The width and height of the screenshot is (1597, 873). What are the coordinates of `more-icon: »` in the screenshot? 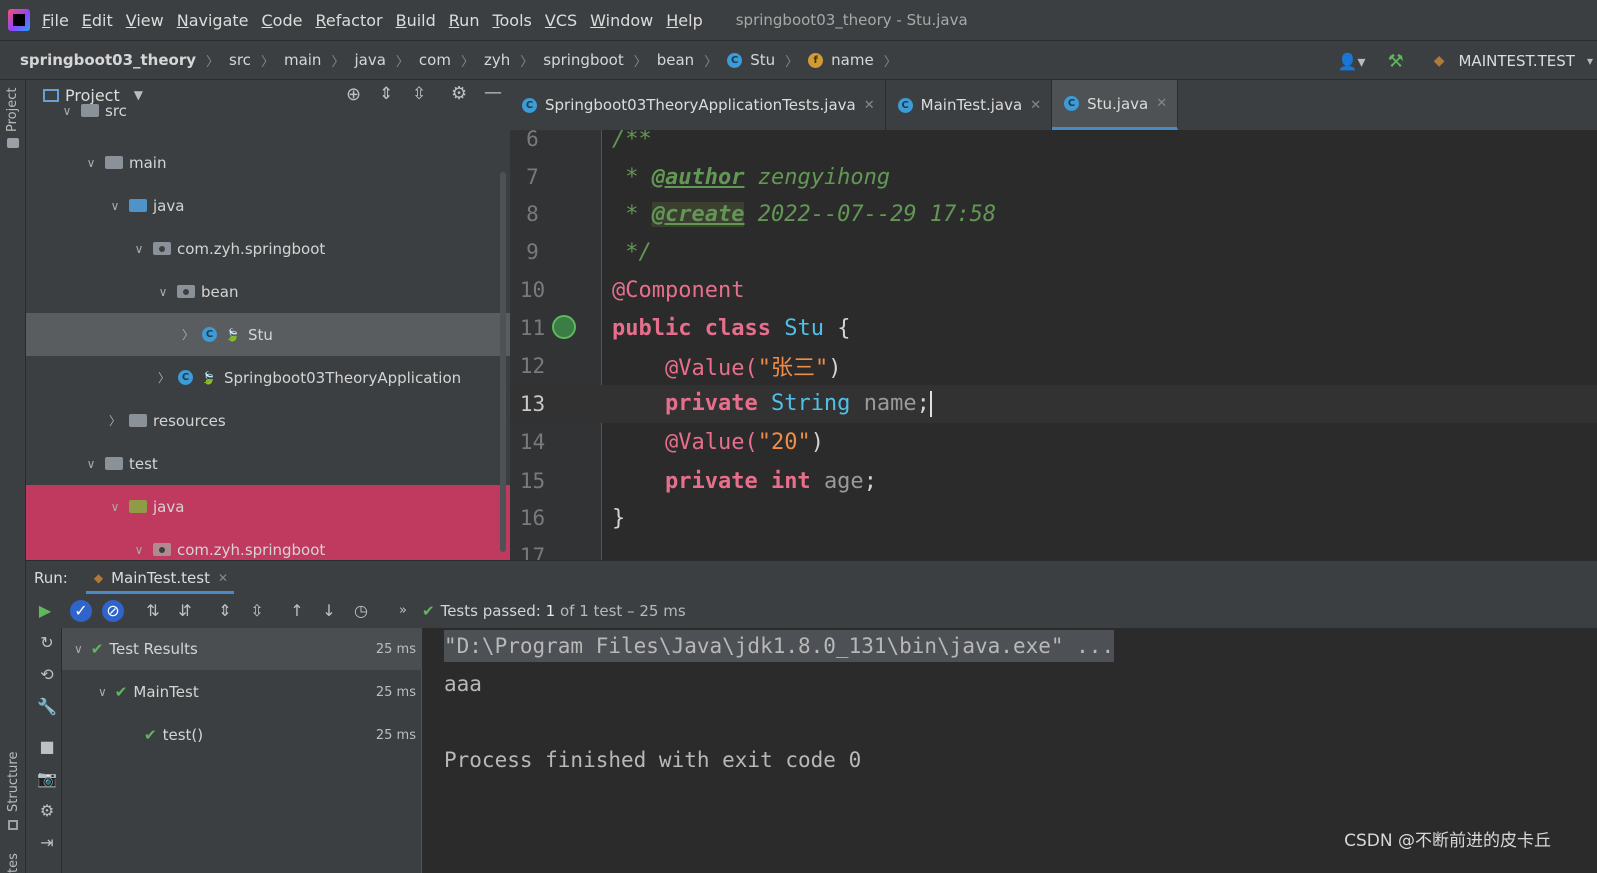 It's located at (403, 611).